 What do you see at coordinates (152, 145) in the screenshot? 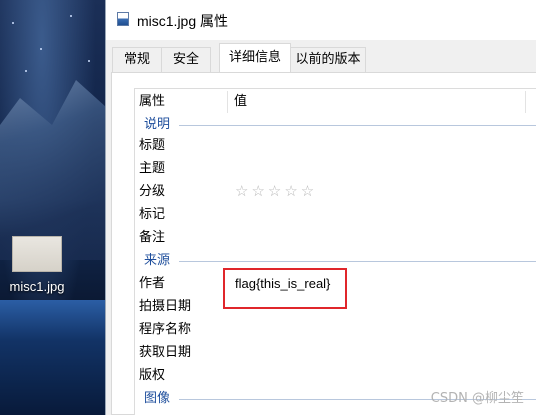
I see `property-key: 标题` at bounding box center [152, 145].